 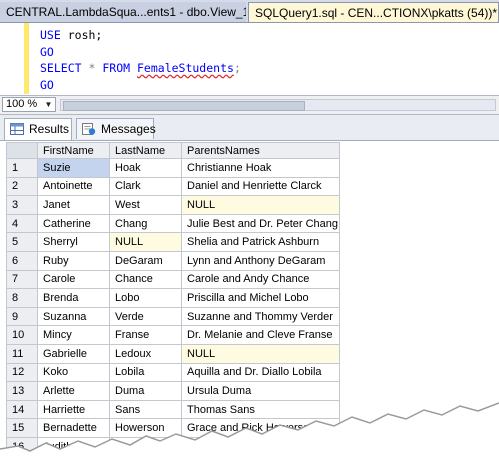 I want to click on table-cell: Howerson, so click(x=145, y=428).